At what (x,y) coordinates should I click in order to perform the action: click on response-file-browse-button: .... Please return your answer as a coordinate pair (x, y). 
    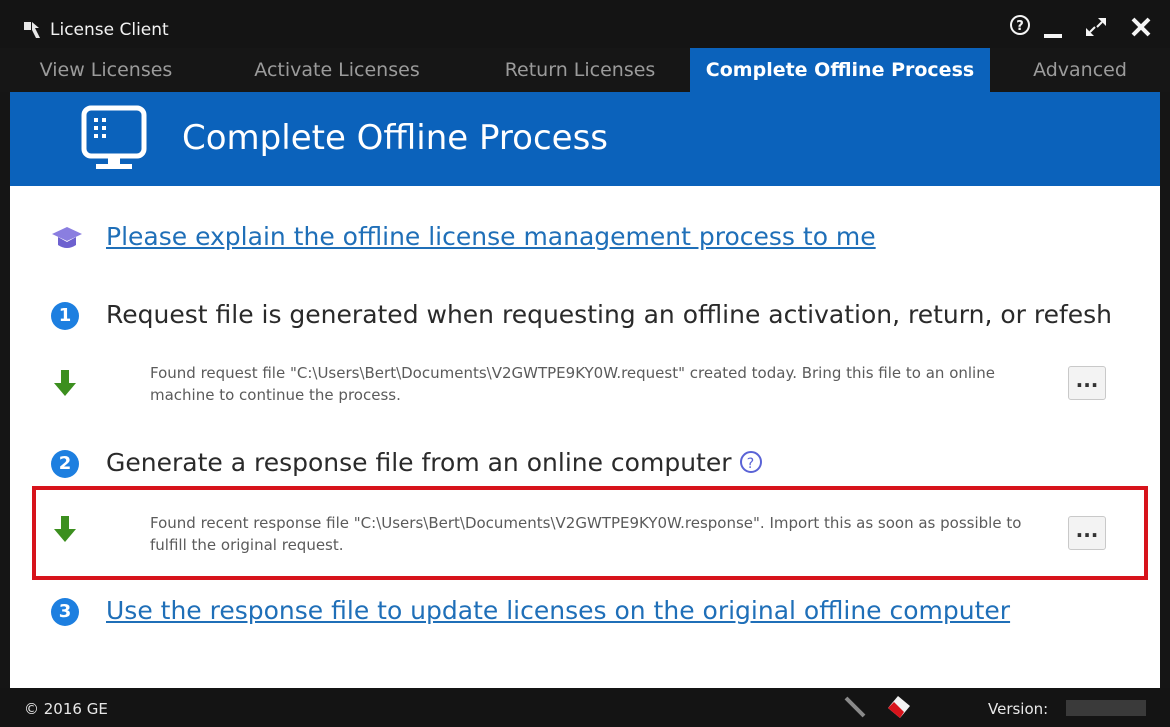
    Looking at the image, I should click on (1087, 533).